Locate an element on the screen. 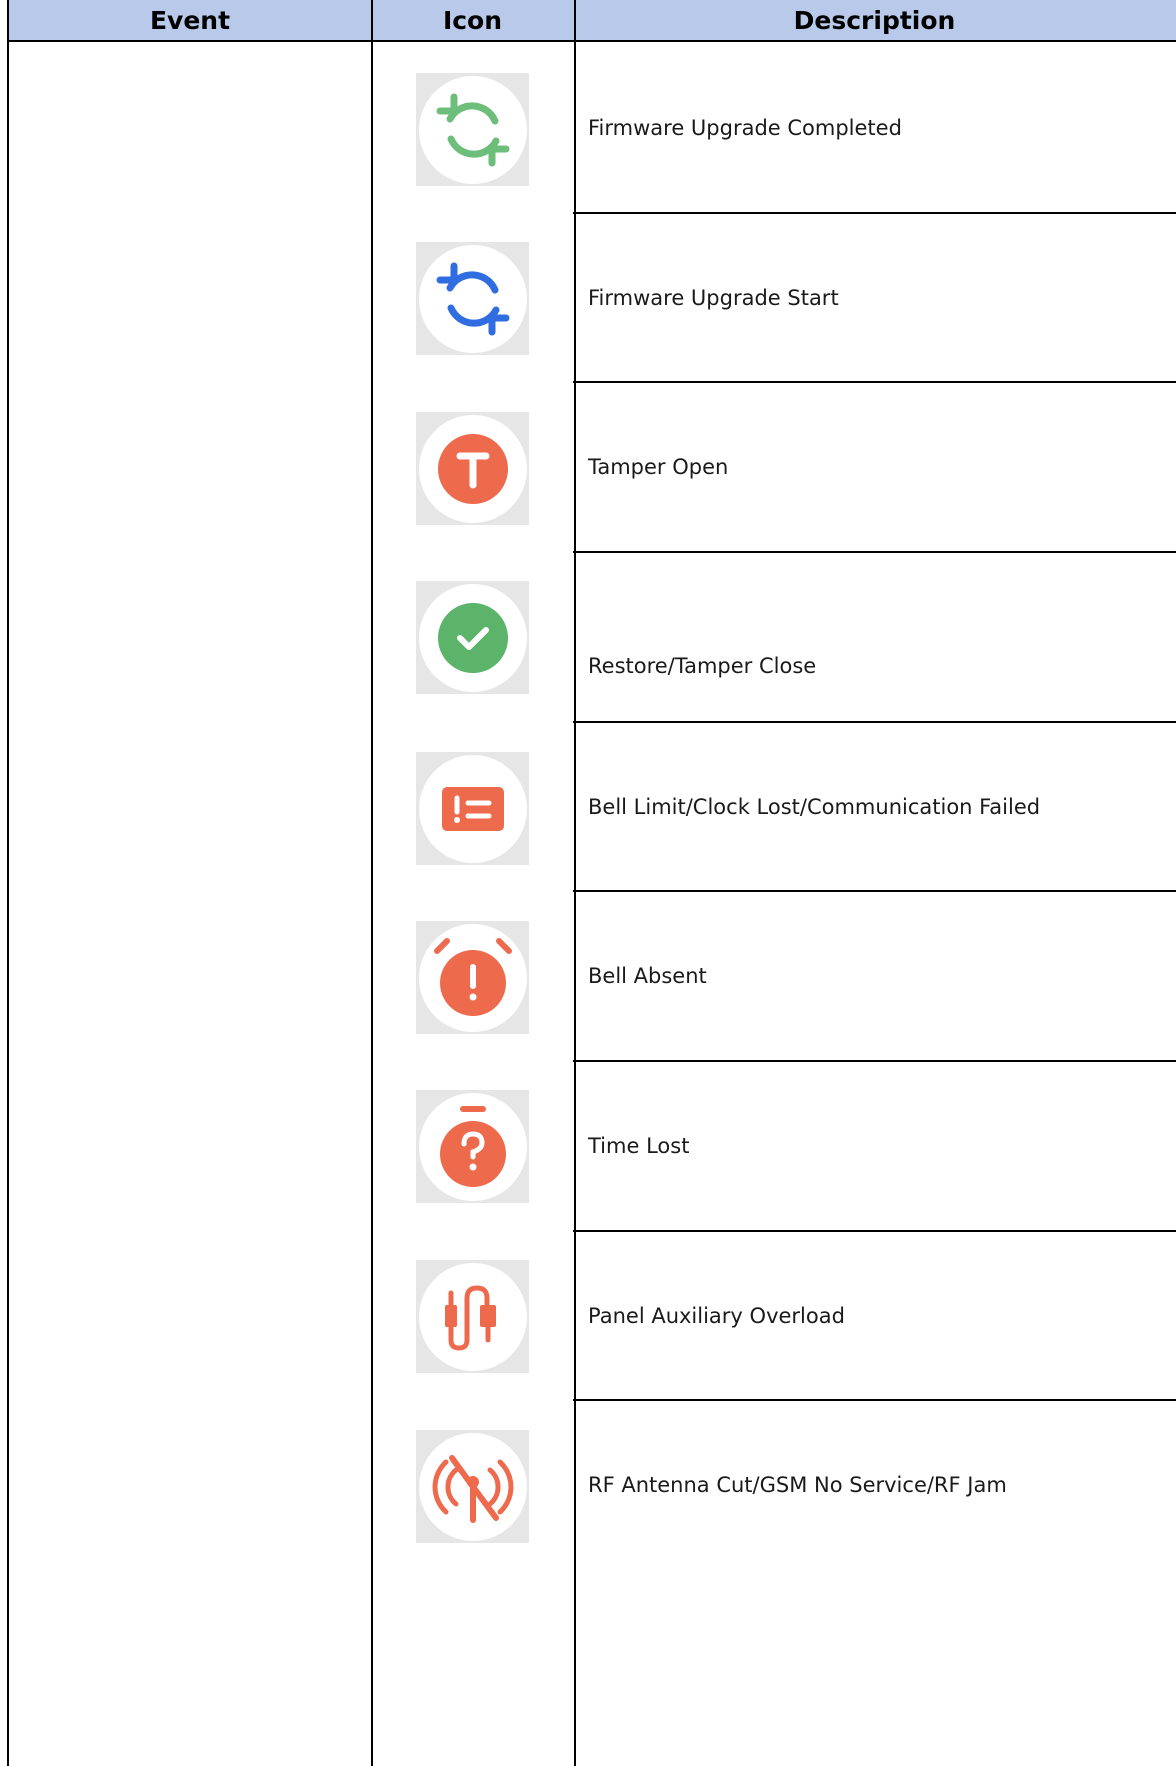 The width and height of the screenshot is (1176, 1766). header-event: Event is located at coordinates (190, 20).